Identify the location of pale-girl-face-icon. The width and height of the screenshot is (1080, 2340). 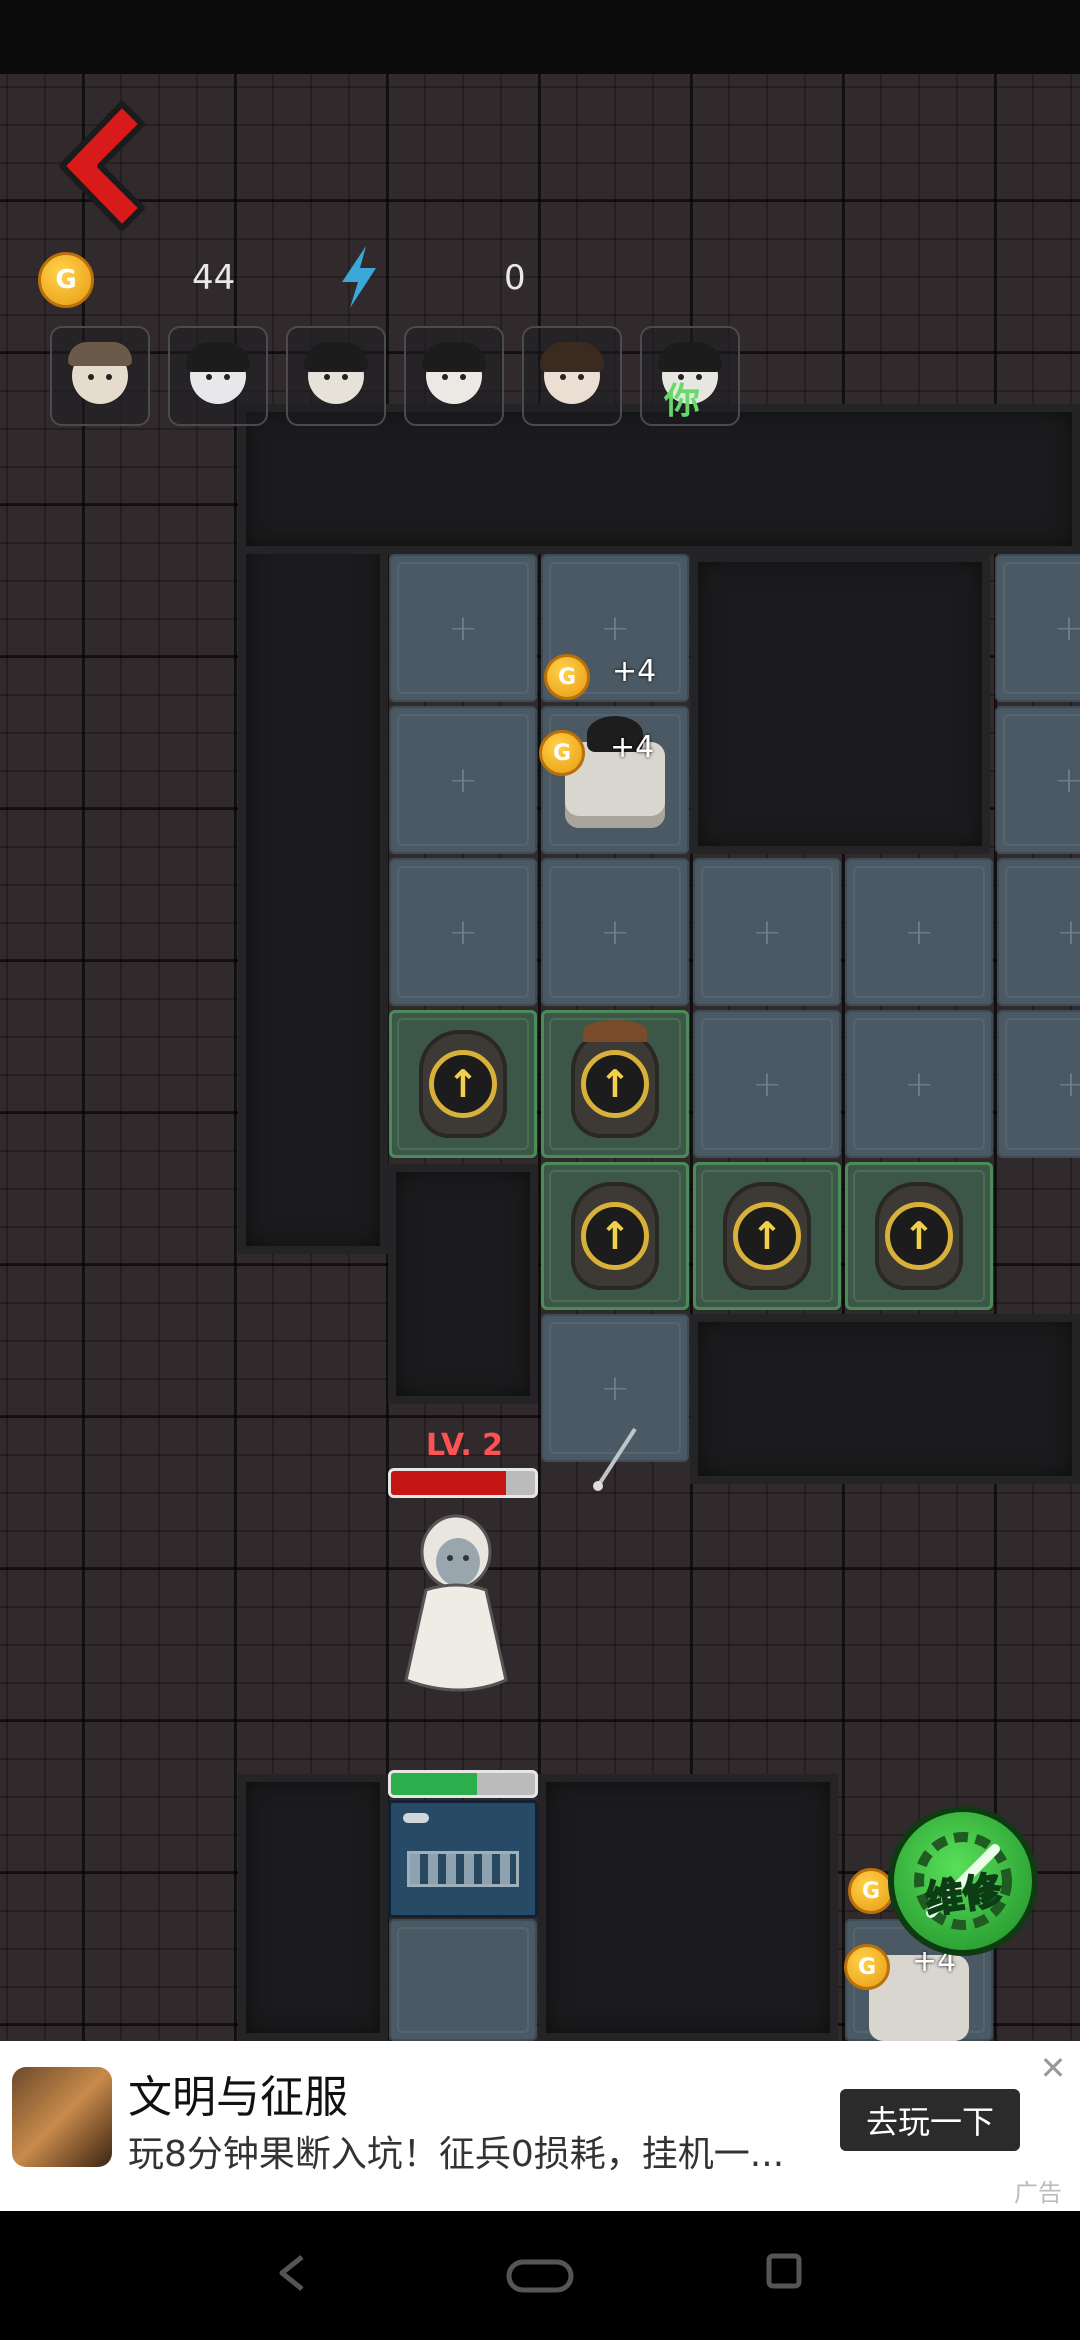
(218, 373).